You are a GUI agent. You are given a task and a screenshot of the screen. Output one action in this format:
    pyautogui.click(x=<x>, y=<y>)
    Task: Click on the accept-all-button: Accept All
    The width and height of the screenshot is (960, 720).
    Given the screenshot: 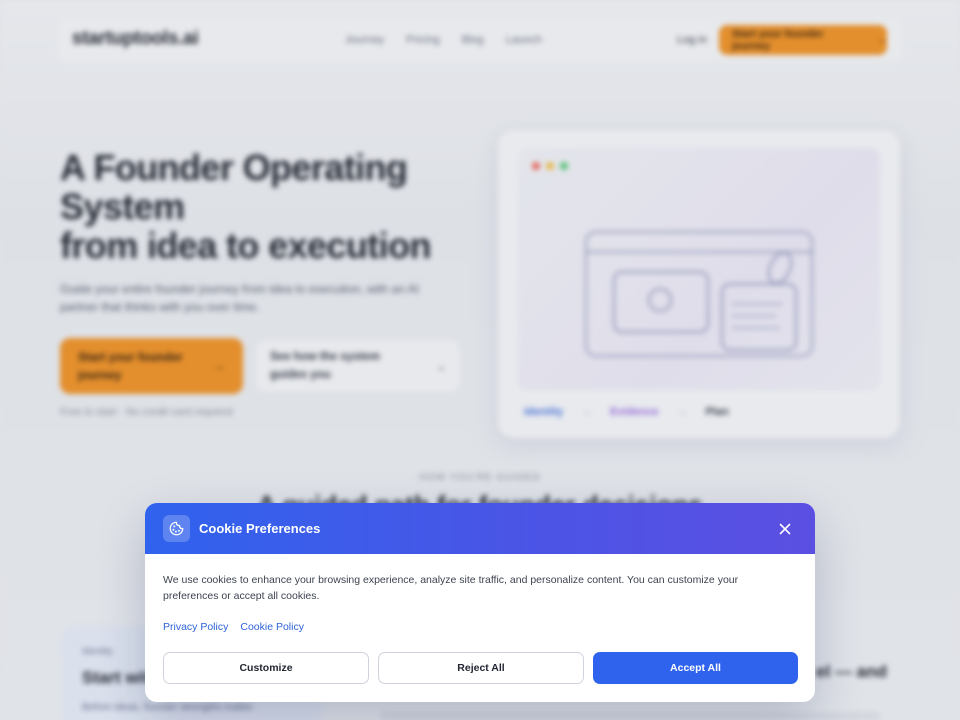 What is the action you would take?
    pyautogui.click(x=695, y=668)
    